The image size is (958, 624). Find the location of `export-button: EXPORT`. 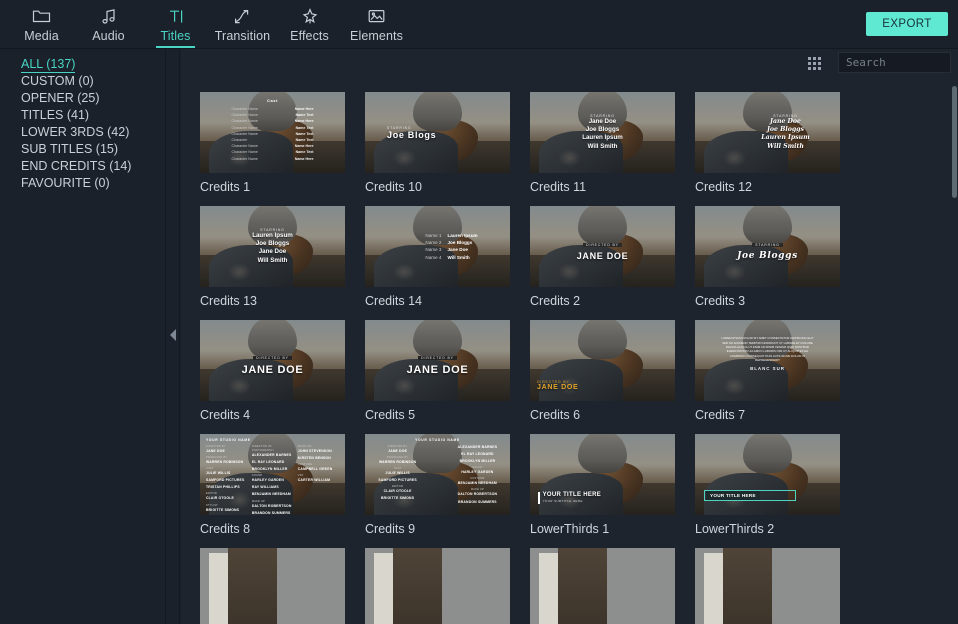

export-button: EXPORT is located at coordinates (907, 24).